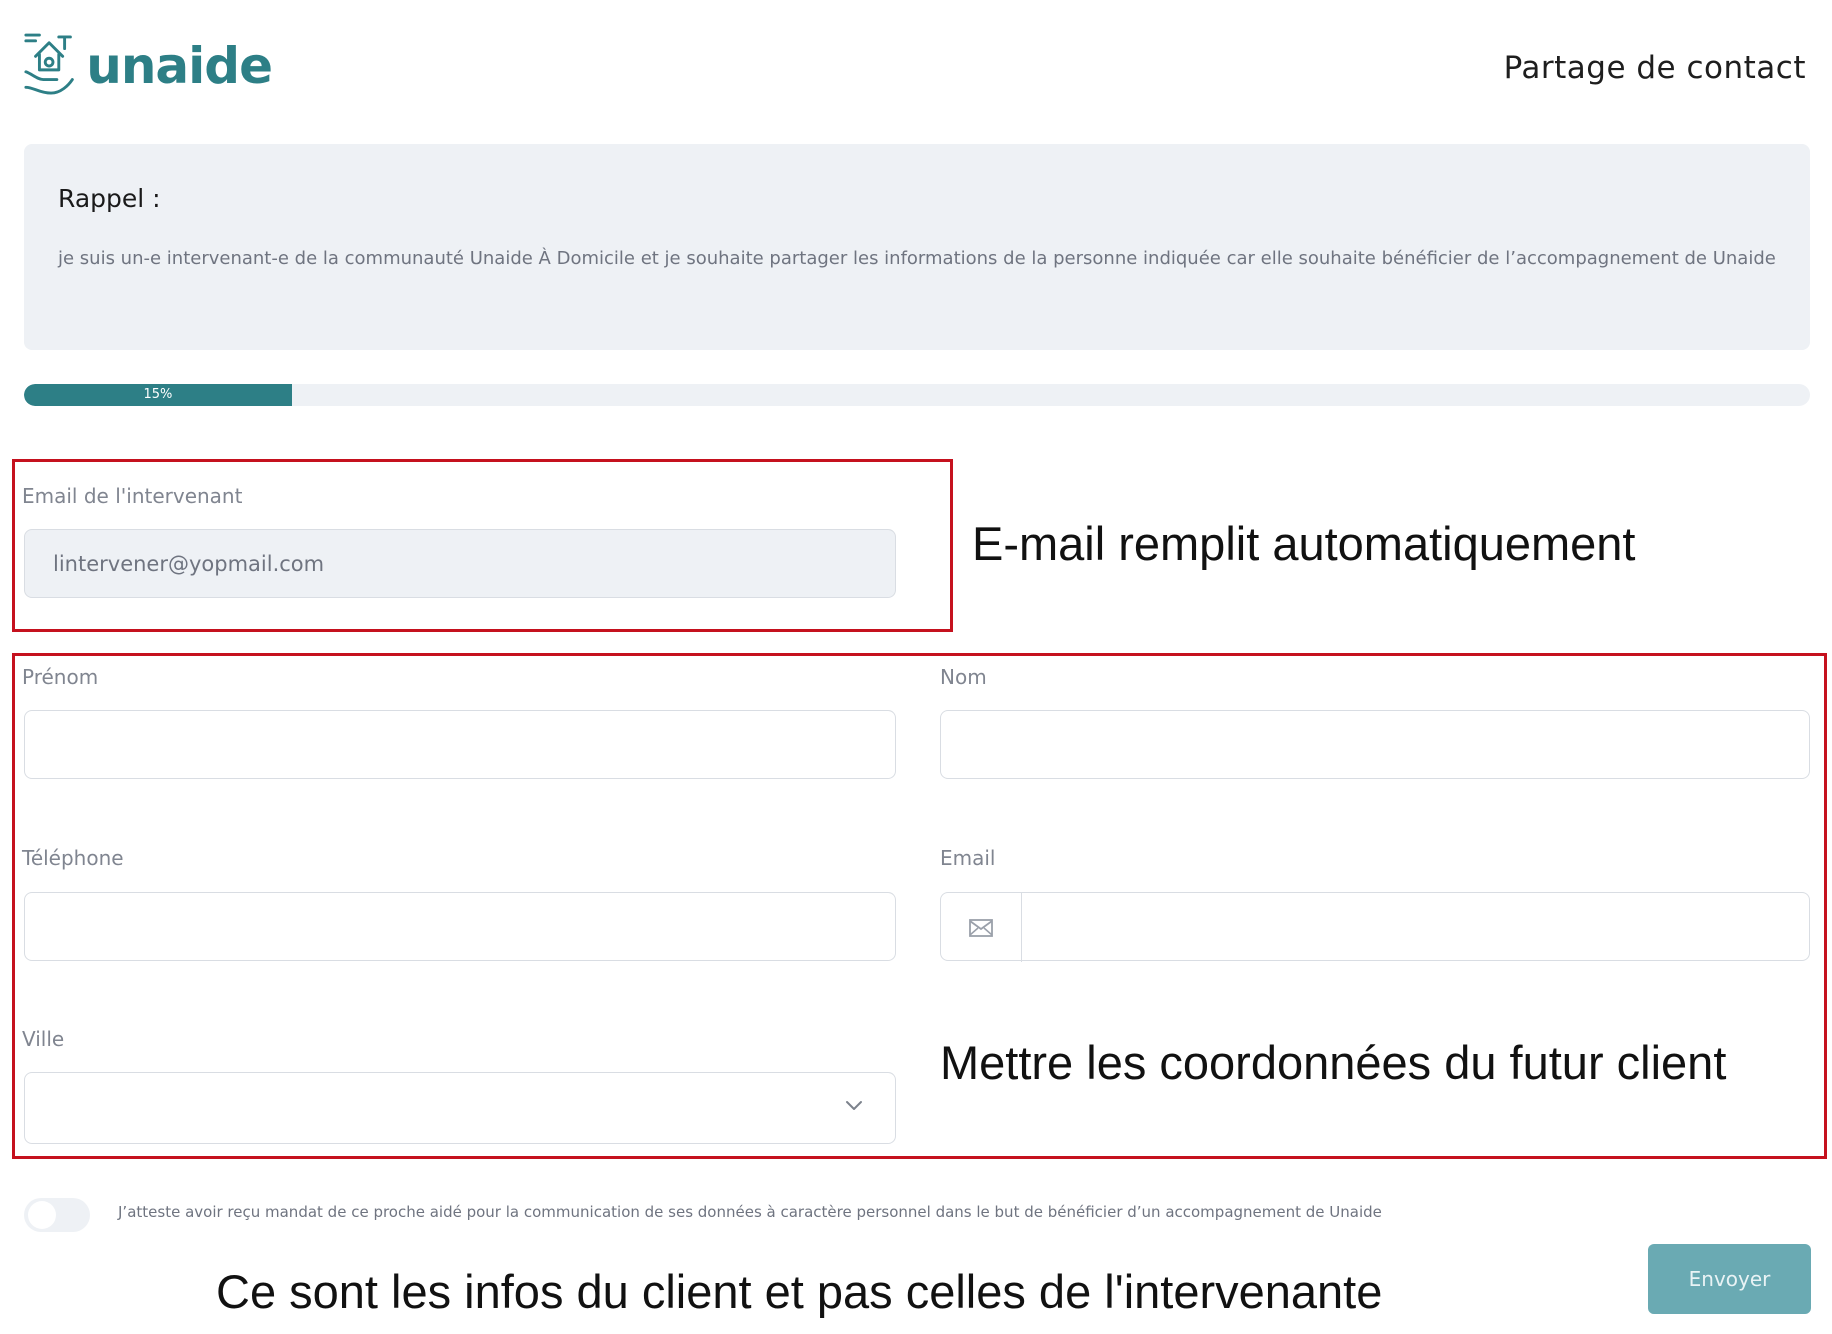 Image resolution: width=1832 pixels, height=1334 pixels. Describe the element at coordinates (57, 1215) in the screenshot. I see `consent-toggle` at that location.